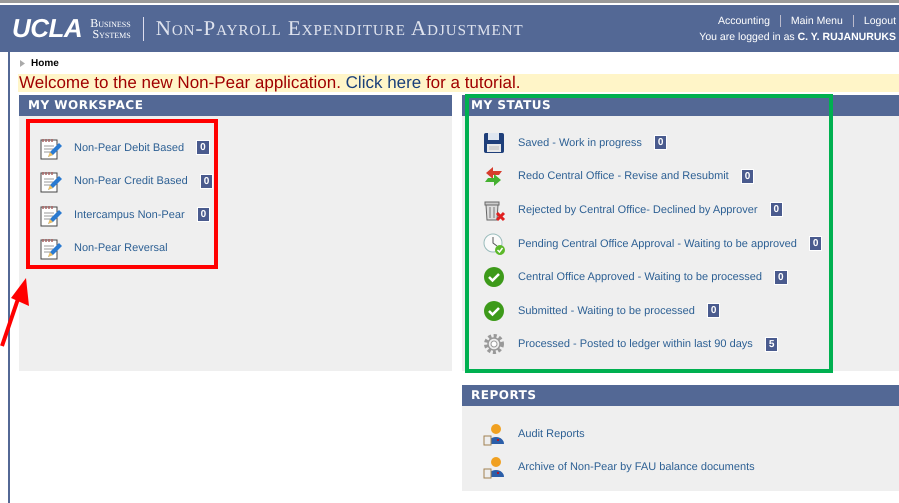  I want to click on gear-icon, so click(494, 344).